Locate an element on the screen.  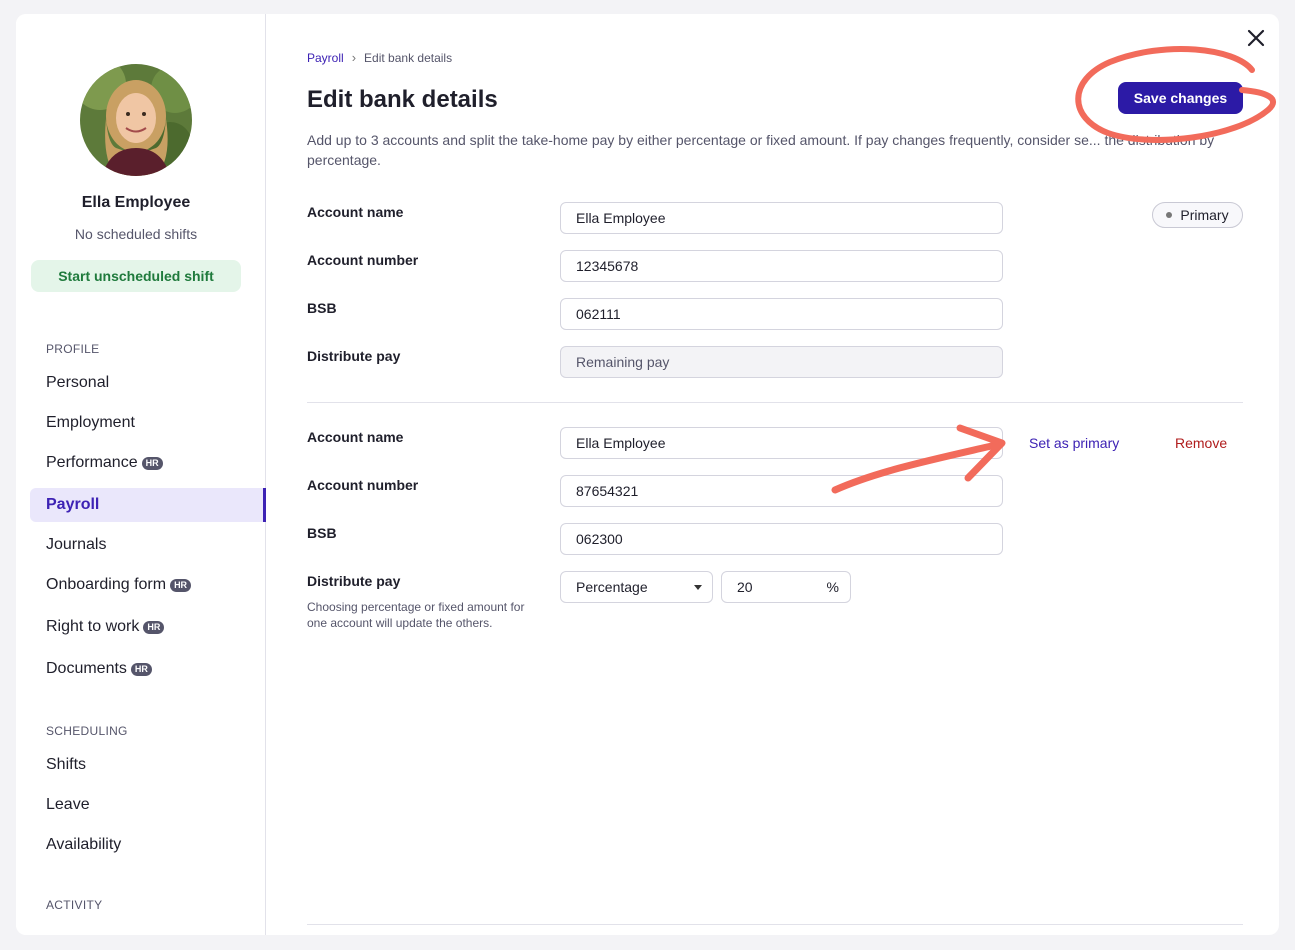
account-1-distribute-input is located at coordinates (781, 362).